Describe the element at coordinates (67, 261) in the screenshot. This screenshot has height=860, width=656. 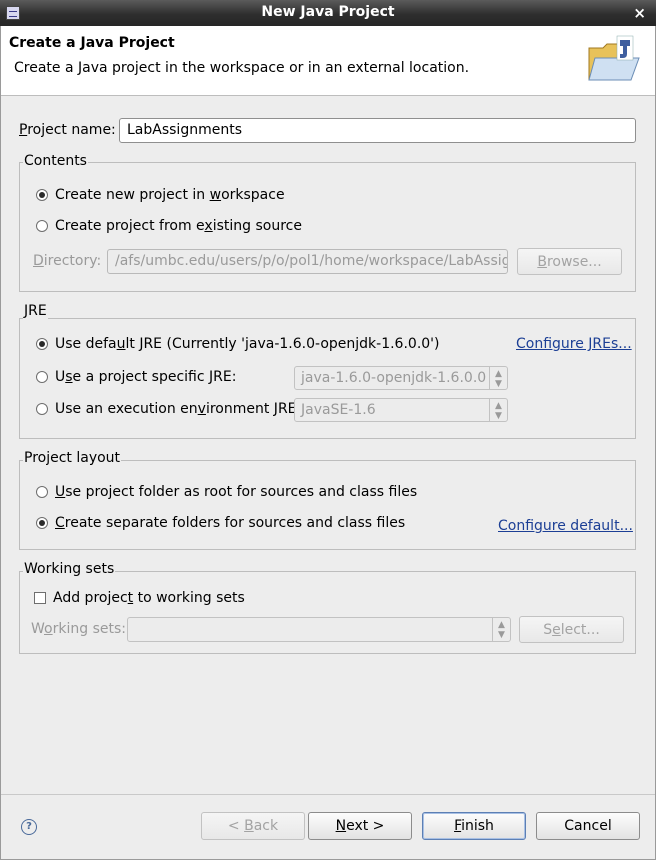
I see `directory-label: Directory:` at that location.